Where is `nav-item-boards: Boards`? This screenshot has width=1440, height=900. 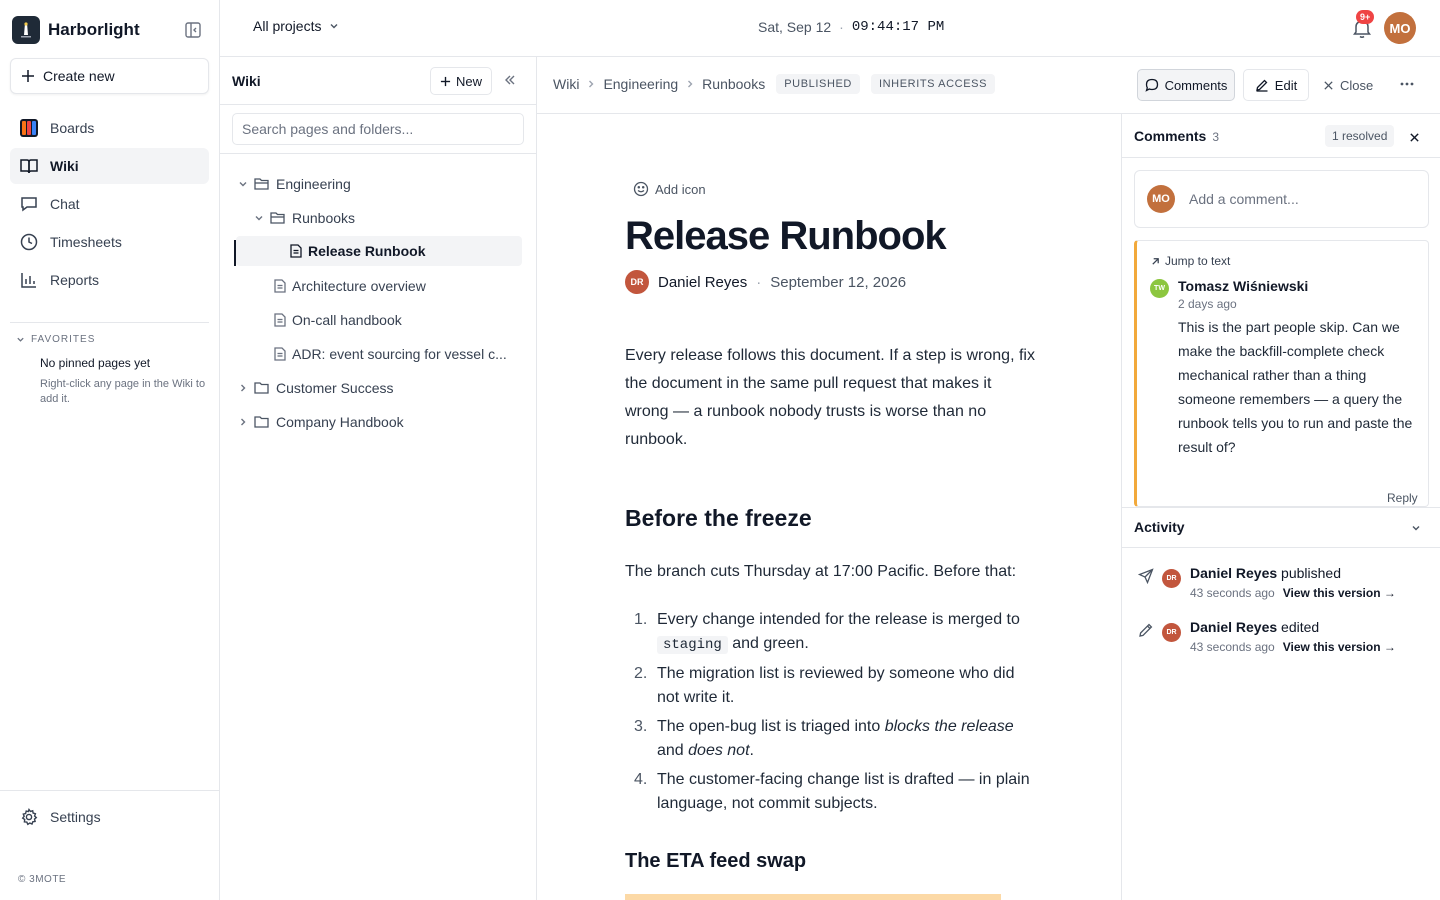 nav-item-boards: Boards is located at coordinates (109, 128).